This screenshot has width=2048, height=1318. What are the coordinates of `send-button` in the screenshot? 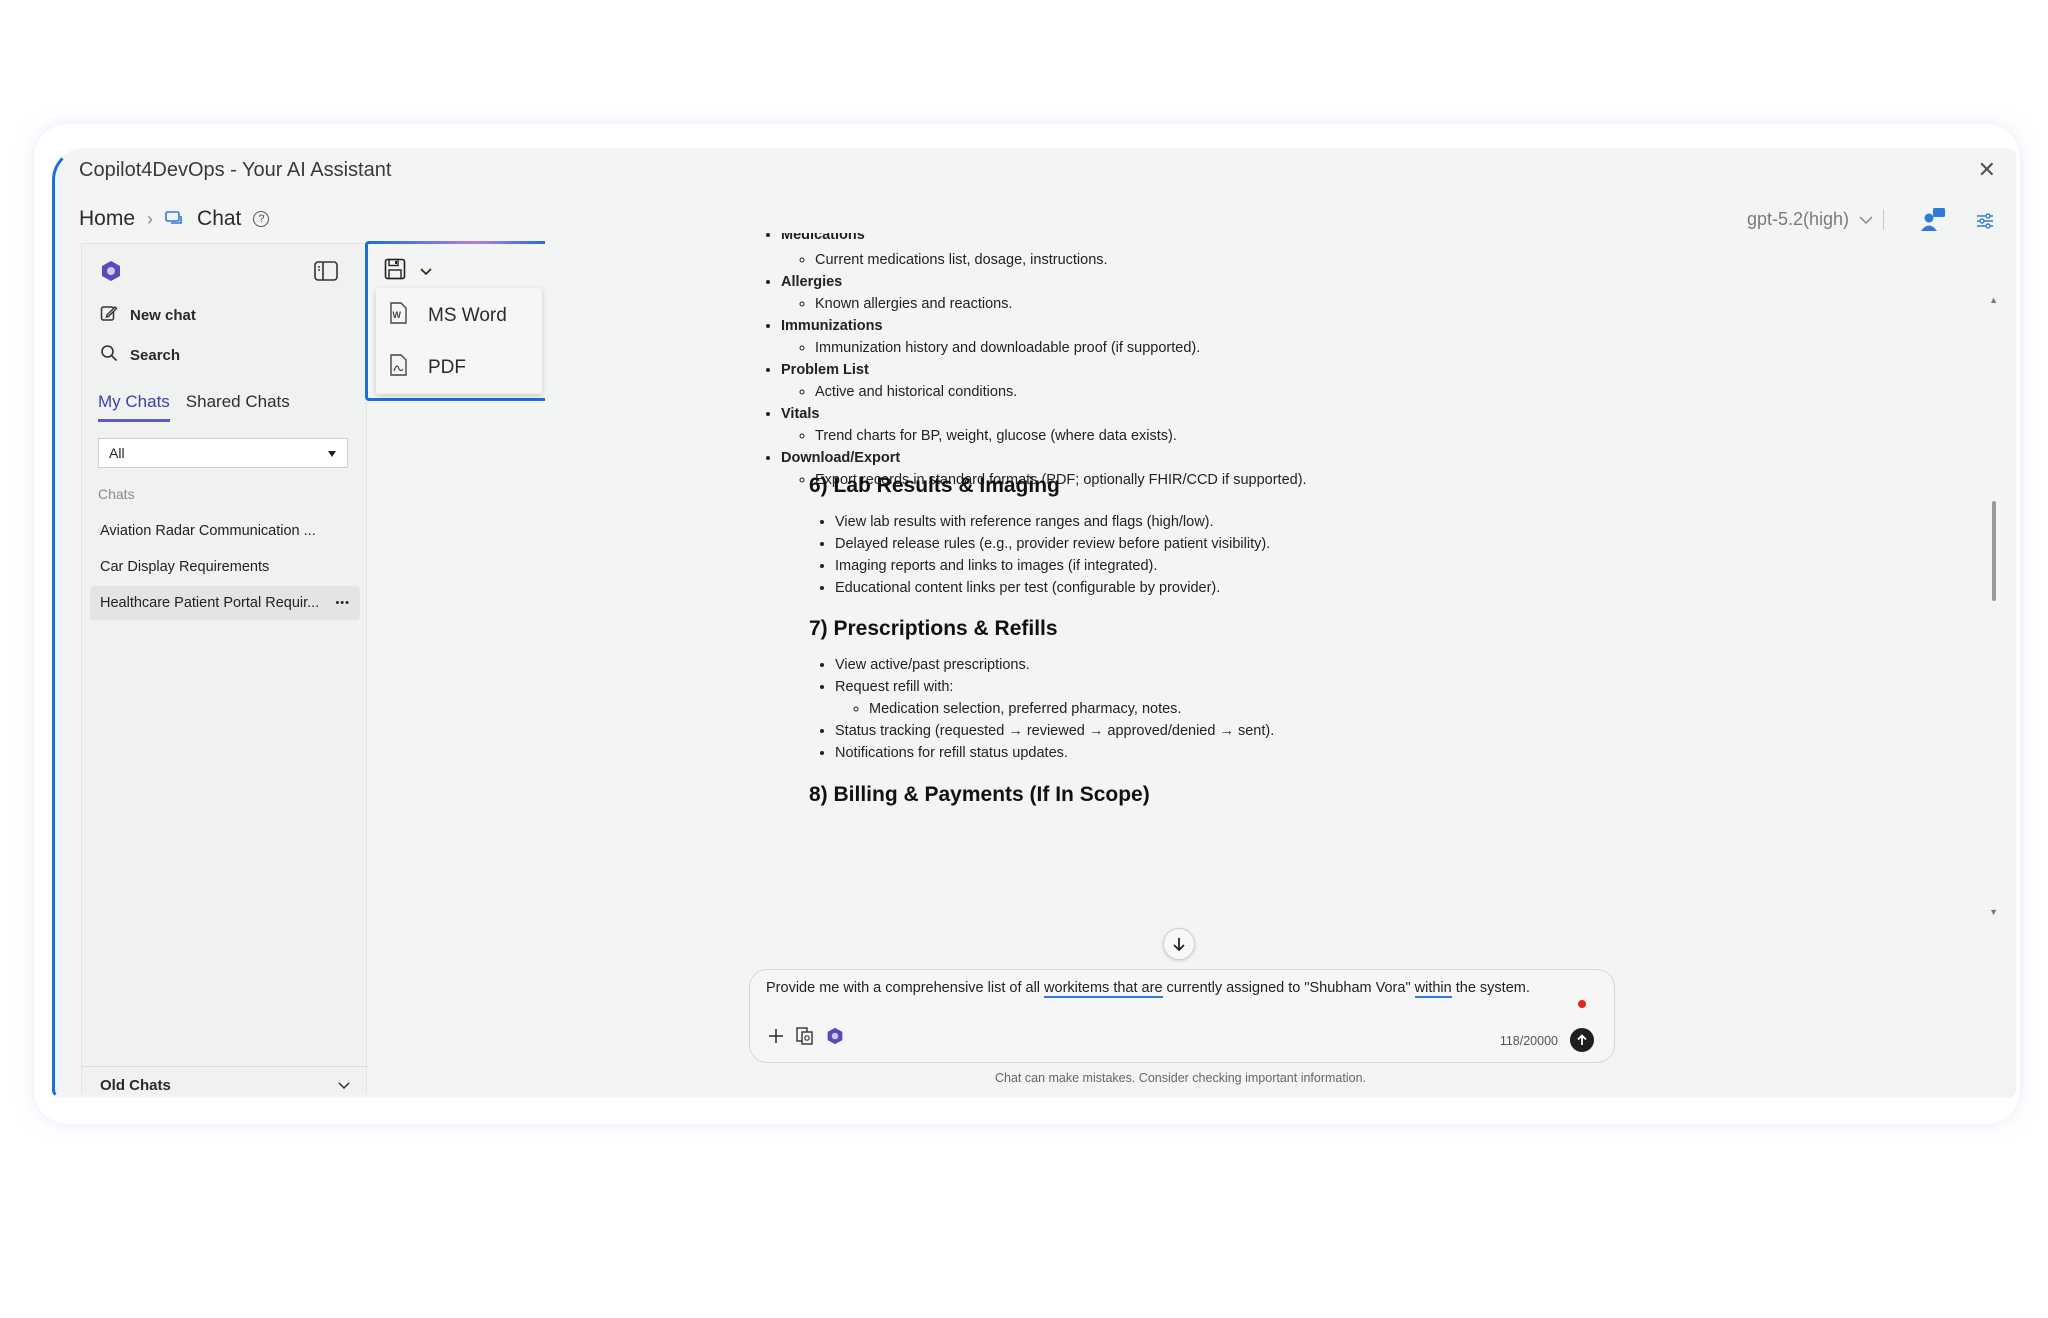 It's located at (1582, 1040).